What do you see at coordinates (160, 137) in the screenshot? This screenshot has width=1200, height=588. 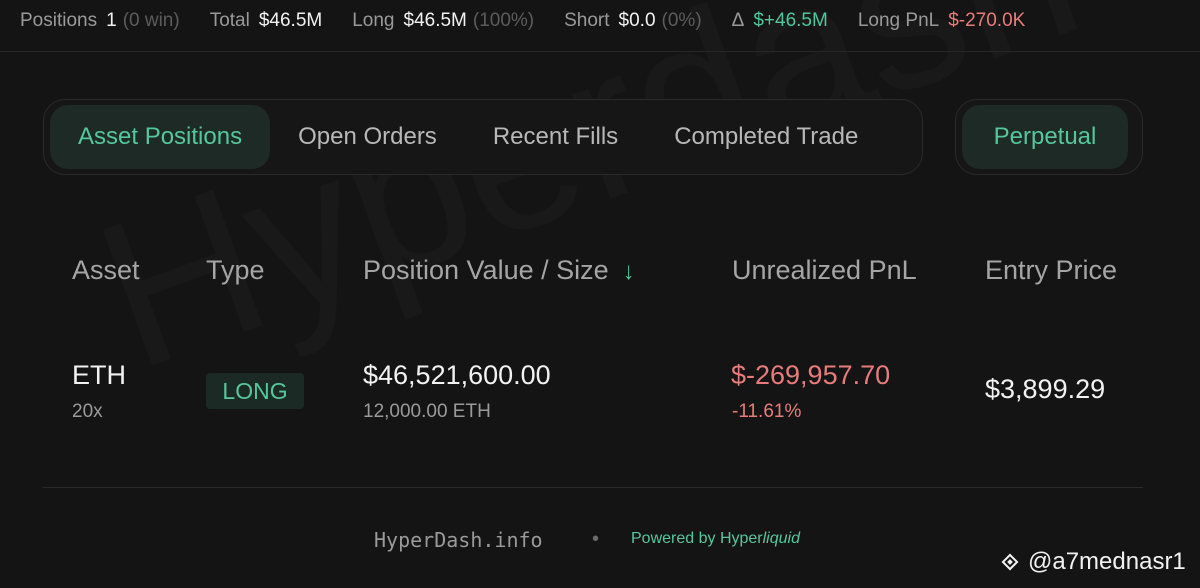 I see `tab-asset-positions: Asset Positions` at bounding box center [160, 137].